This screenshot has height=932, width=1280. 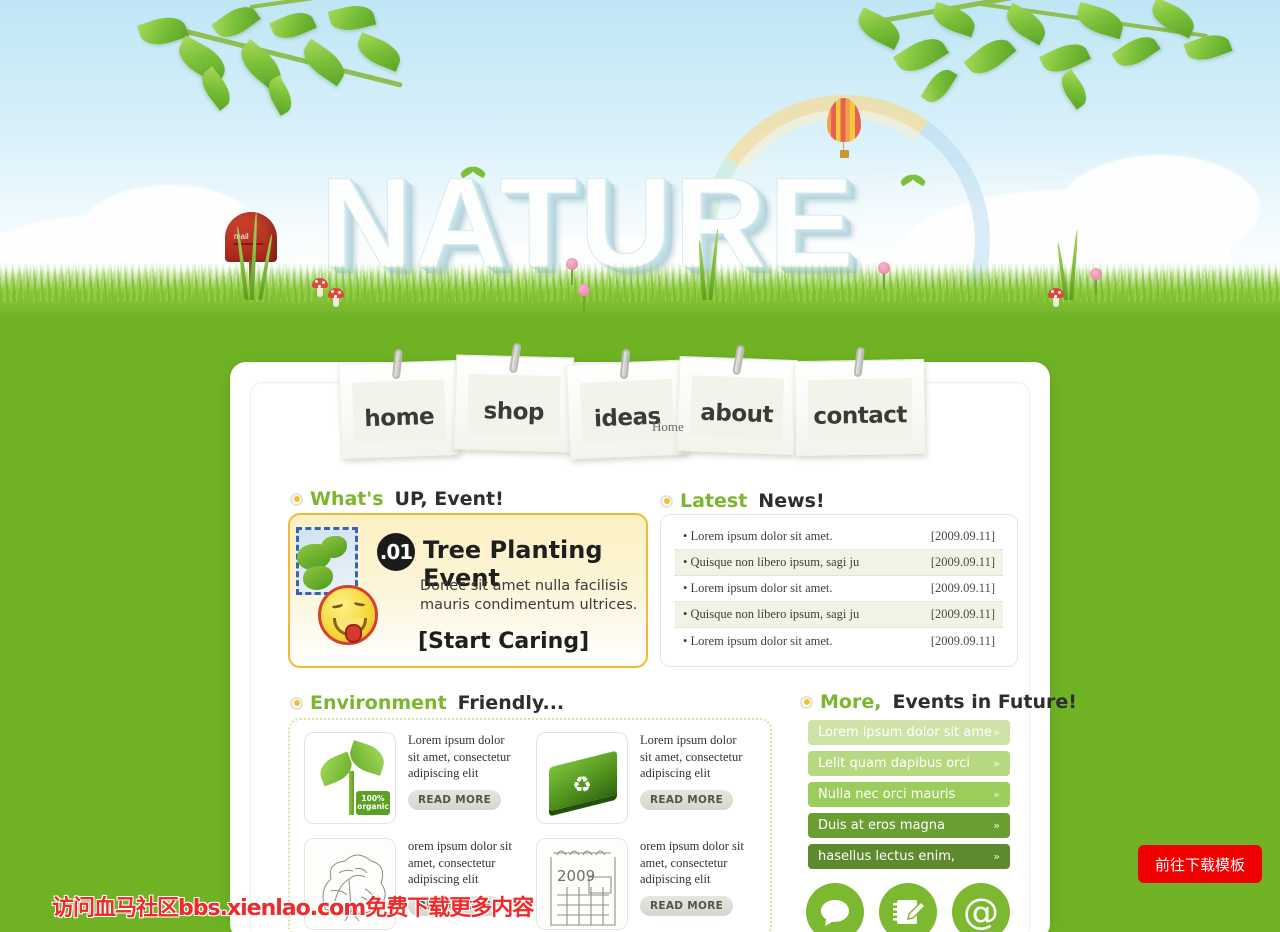 What do you see at coordinates (1160, 207) in the screenshot?
I see `cloud` at bounding box center [1160, 207].